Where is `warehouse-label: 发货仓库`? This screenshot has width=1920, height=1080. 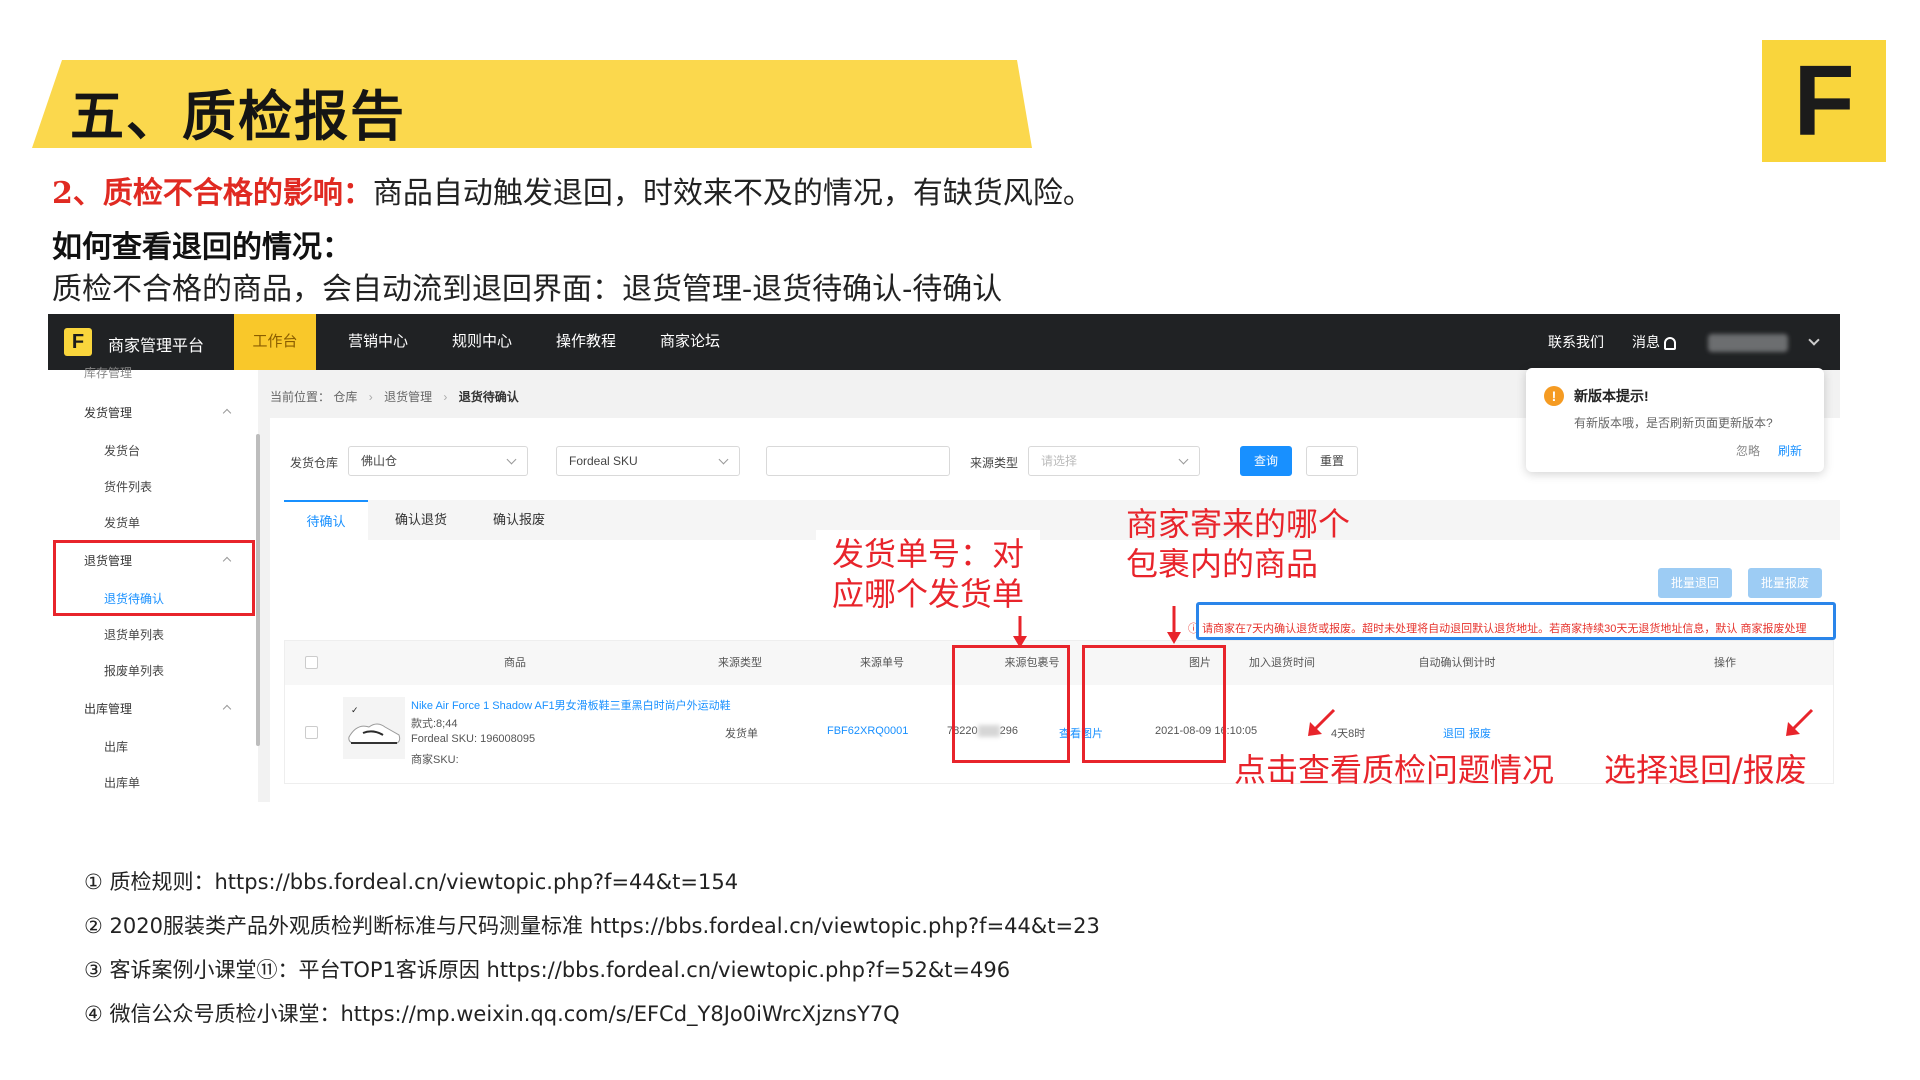
warehouse-label: 发货仓库 is located at coordinates (314, 463).